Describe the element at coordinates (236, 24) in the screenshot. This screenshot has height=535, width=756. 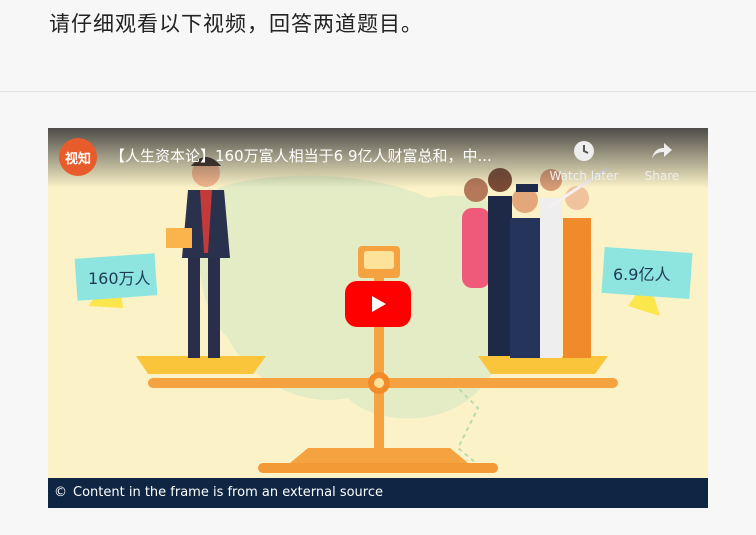
I see `instruction-text: 请仔细观看以下视频，回答两道题目。` at that location.